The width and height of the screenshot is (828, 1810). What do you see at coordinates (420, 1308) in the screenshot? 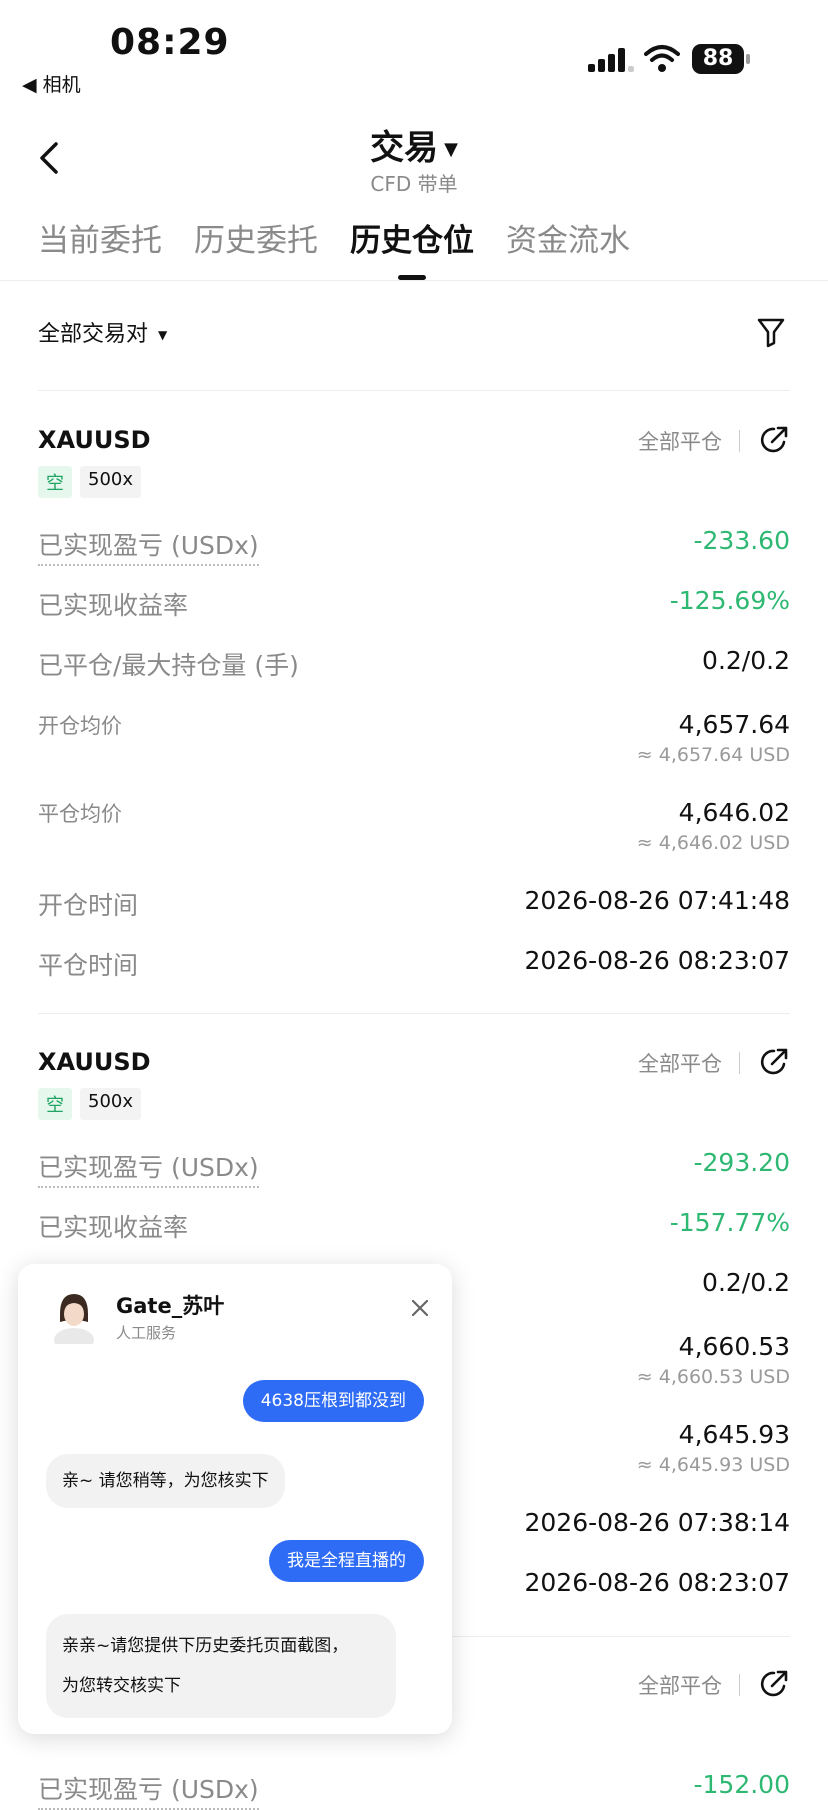
I see `close-icon` at bounding box center [420, 1308].